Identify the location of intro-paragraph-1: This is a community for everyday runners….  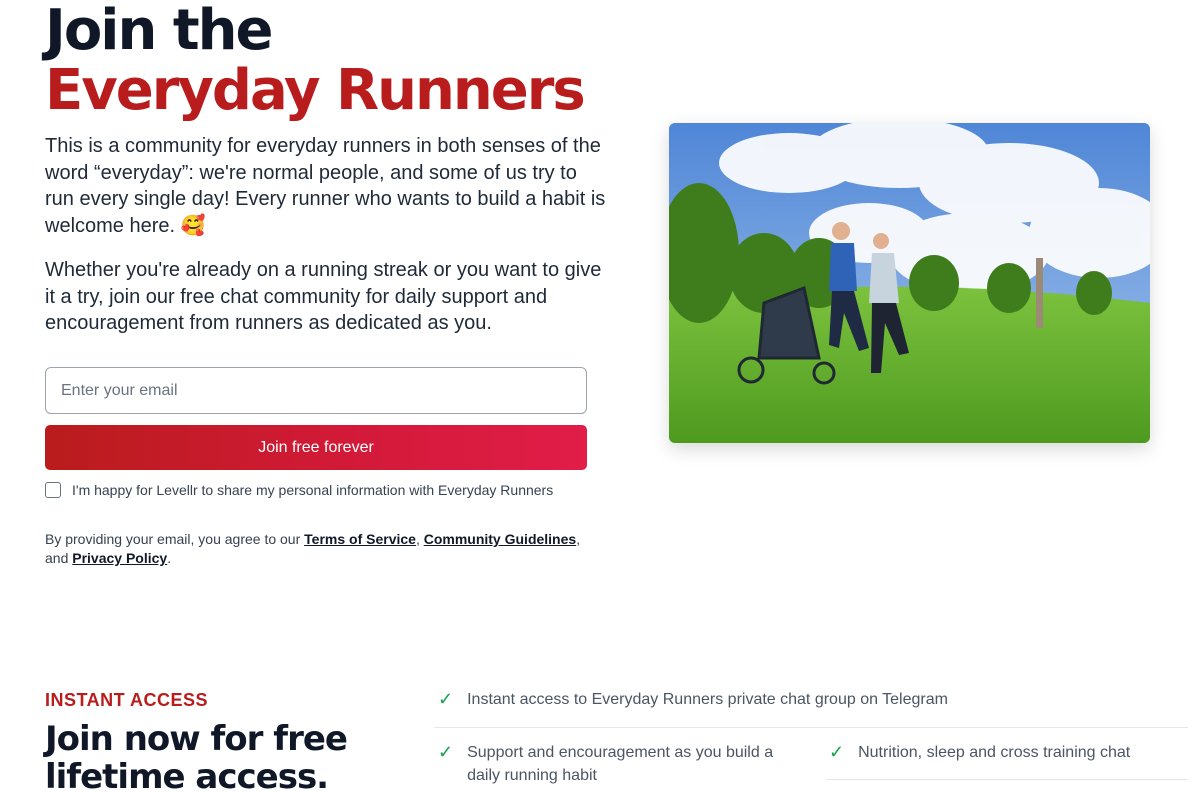
(325, 186).